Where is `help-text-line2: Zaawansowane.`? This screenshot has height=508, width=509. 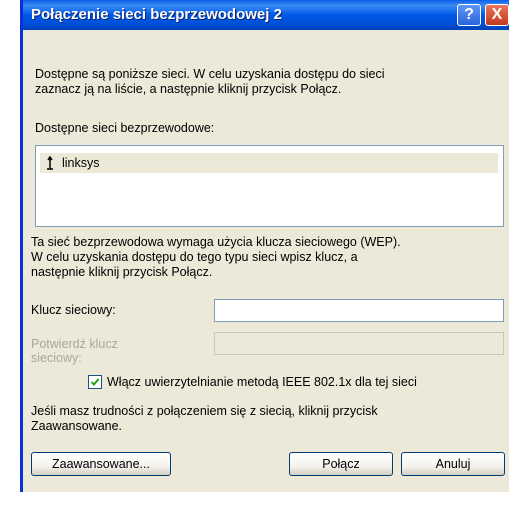
help-text-line2: Zaawansowane. is located at coordinates (77, 426).